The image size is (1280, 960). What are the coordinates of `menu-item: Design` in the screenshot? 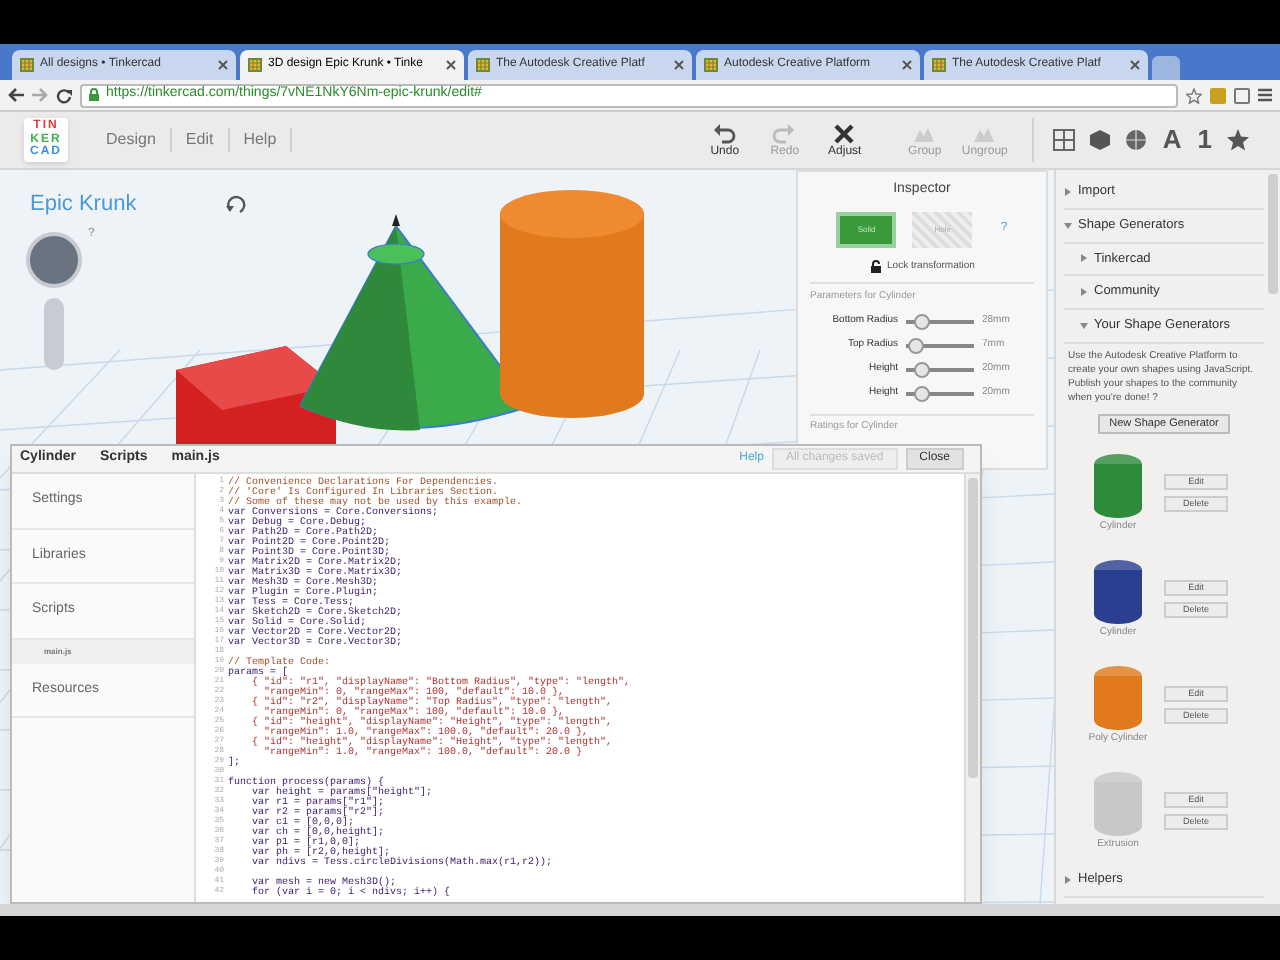 It's located at (132, 140).